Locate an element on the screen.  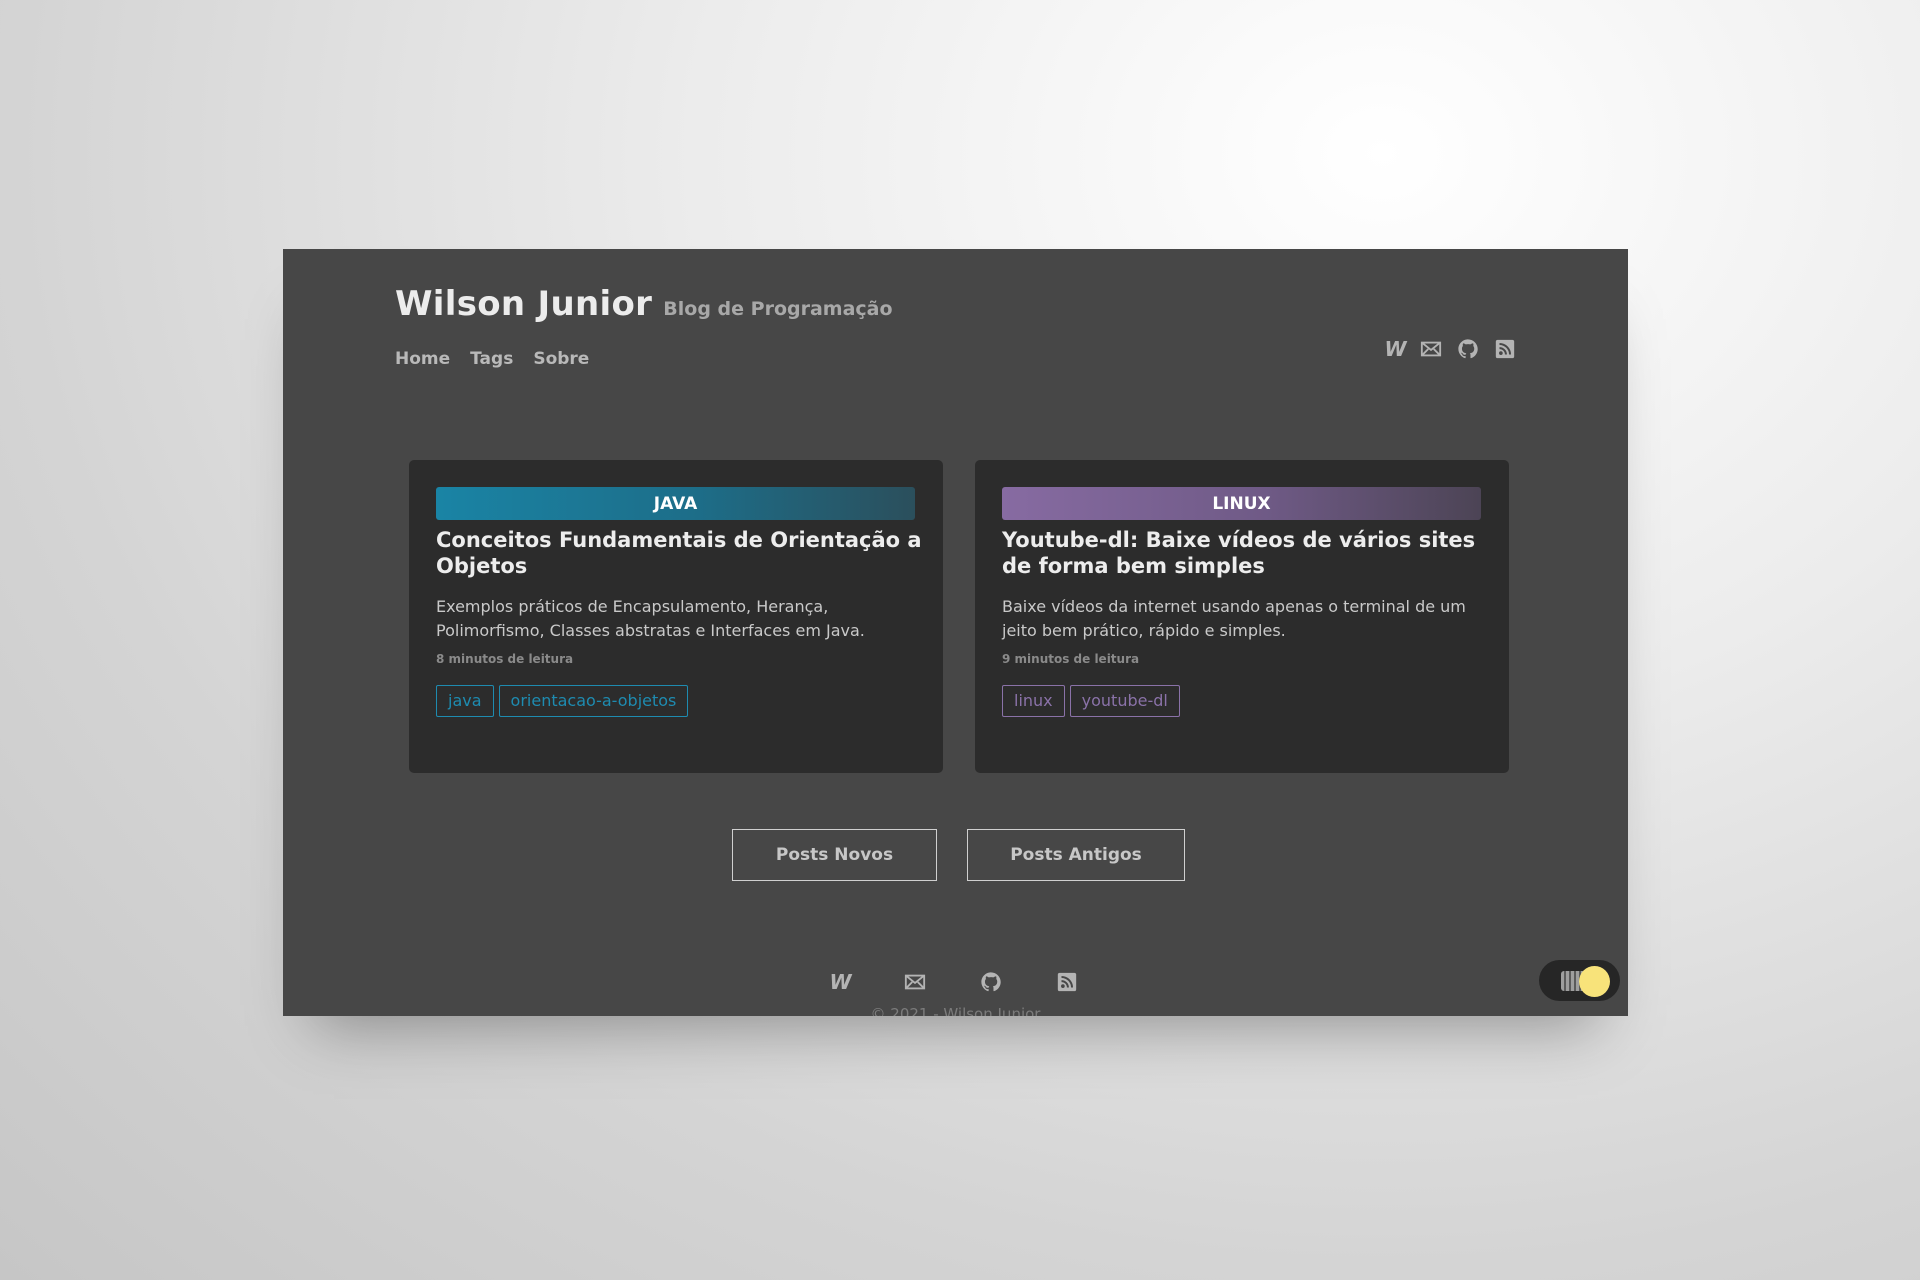
main-nav: Home Tags Sobre is located at coordinates (492, 359).